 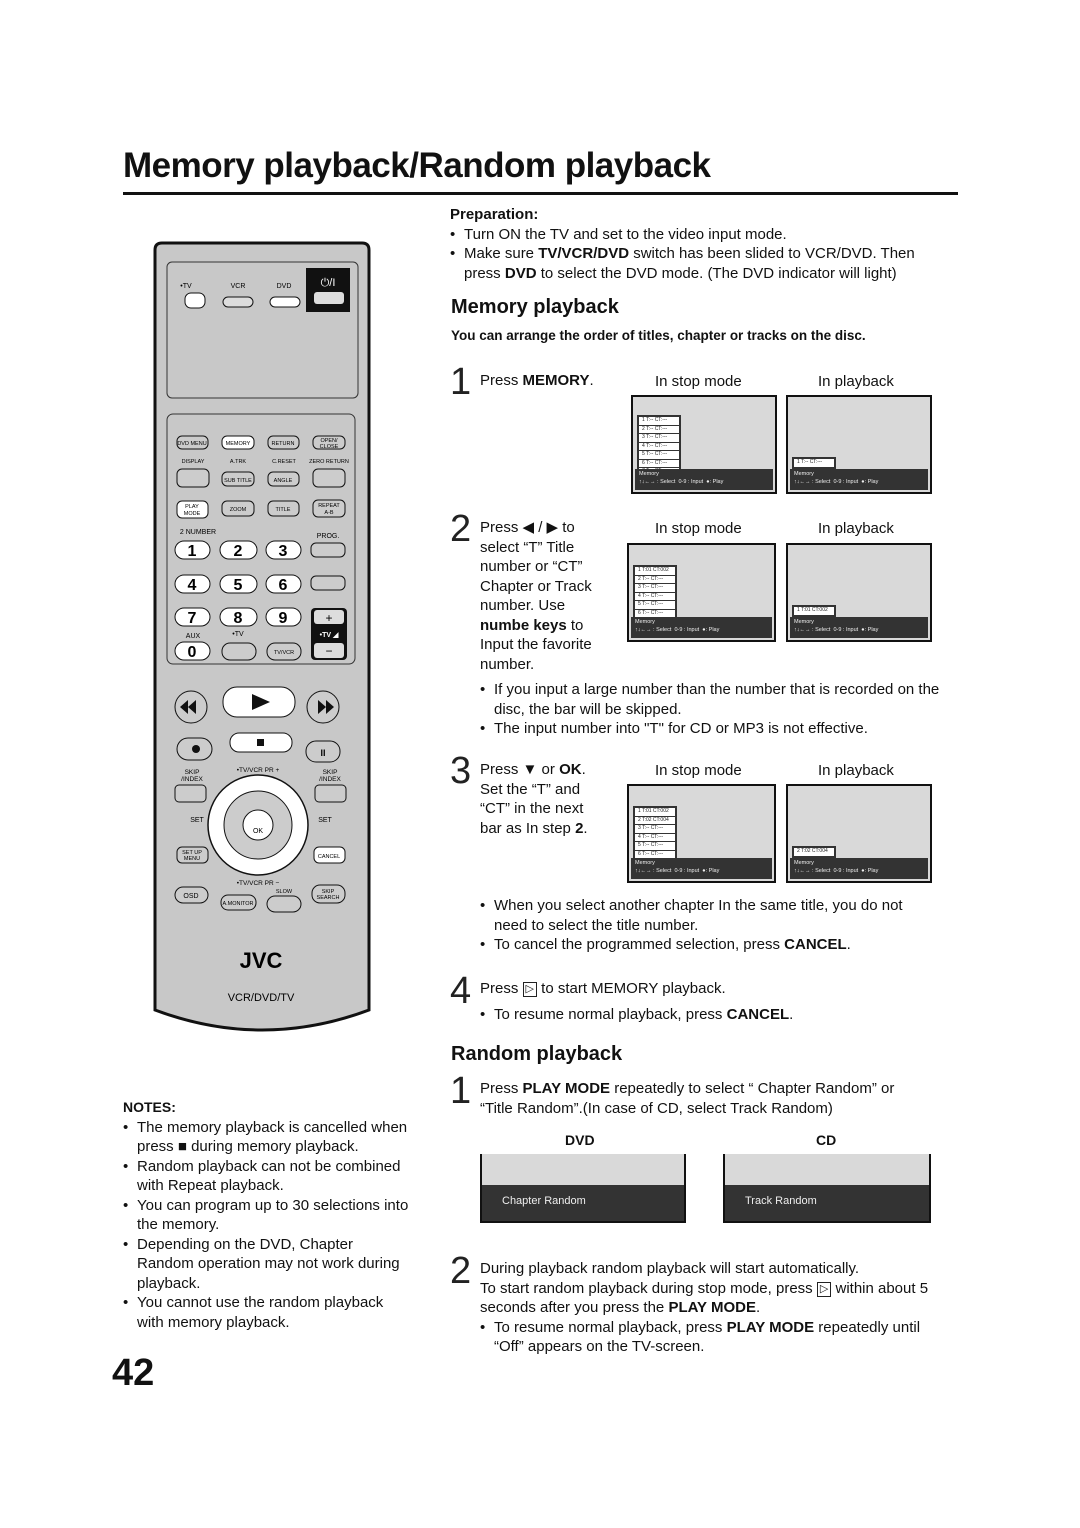 I want to click on slow-button, so click(x=284, y=904).